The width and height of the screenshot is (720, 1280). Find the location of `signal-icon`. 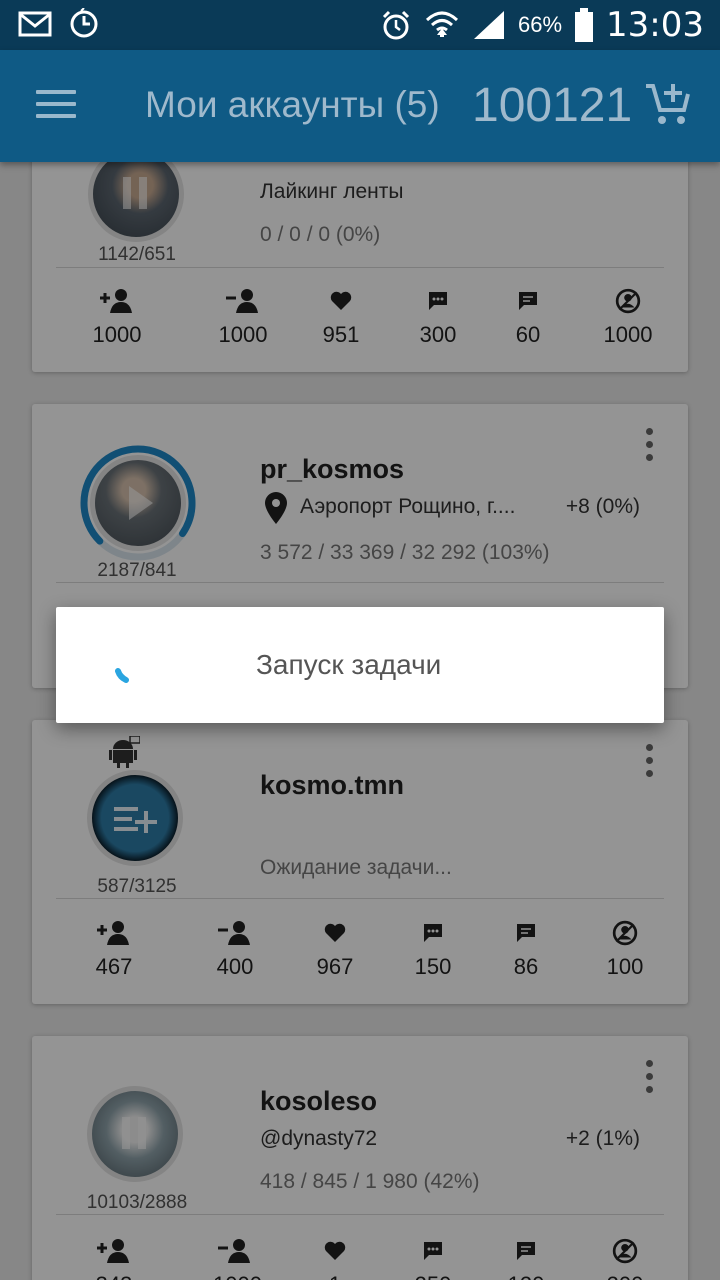

signal-icon is located at coordinates (488, 25).